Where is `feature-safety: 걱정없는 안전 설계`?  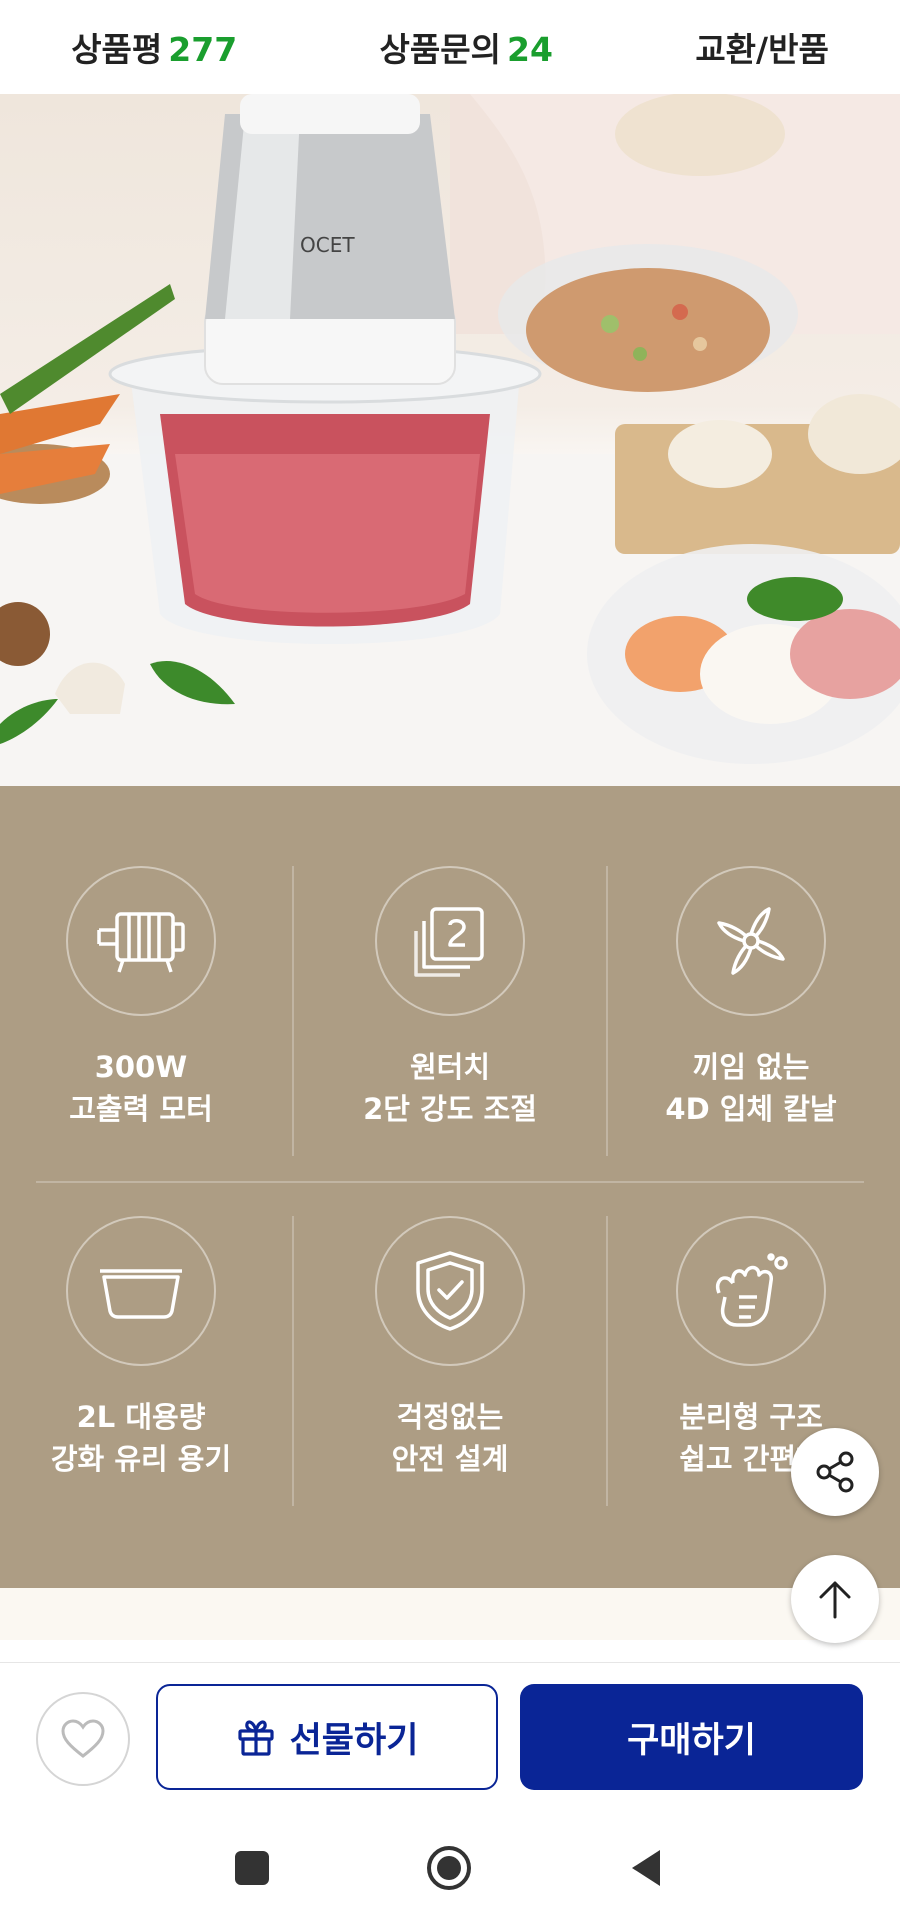 feature-safety: 걱정없는 안전 설계 is located at coordinates (450, 1366).